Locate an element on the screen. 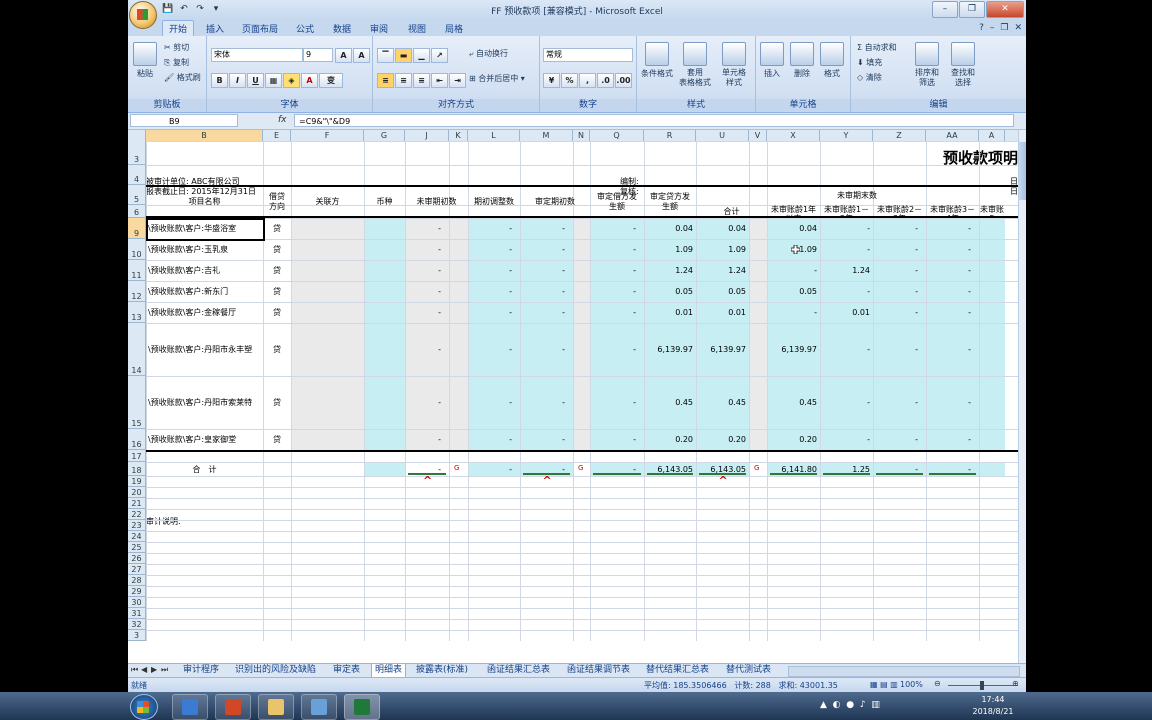 This screenshot has width=1152, height=720. align-top-button: ▔ is located at coordinates (385, 55).